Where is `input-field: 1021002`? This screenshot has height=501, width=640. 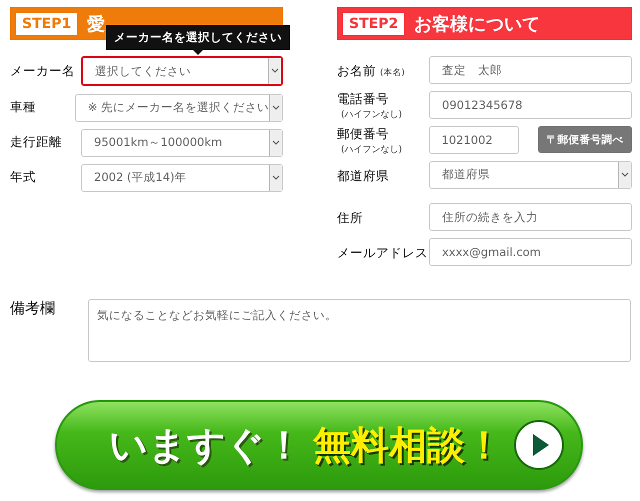 input-field: 1021002 is located at coordinates (473, 140).